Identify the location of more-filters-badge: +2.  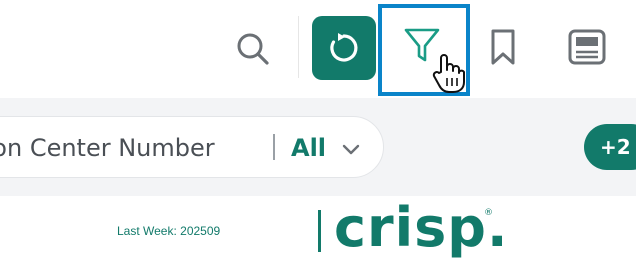
(610, 147).